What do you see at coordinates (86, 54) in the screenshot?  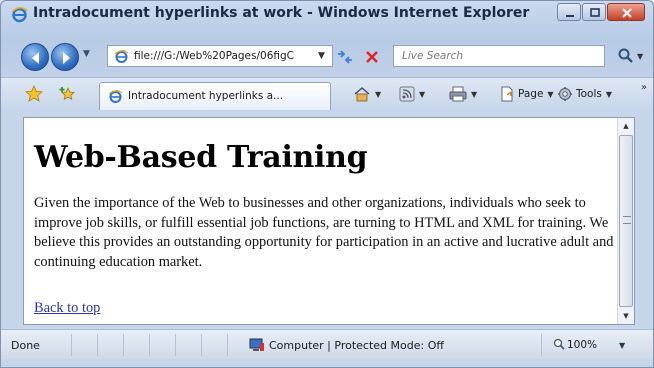 I see `recent-pages-dropdown: ▼` at bounding box center [86, 54].